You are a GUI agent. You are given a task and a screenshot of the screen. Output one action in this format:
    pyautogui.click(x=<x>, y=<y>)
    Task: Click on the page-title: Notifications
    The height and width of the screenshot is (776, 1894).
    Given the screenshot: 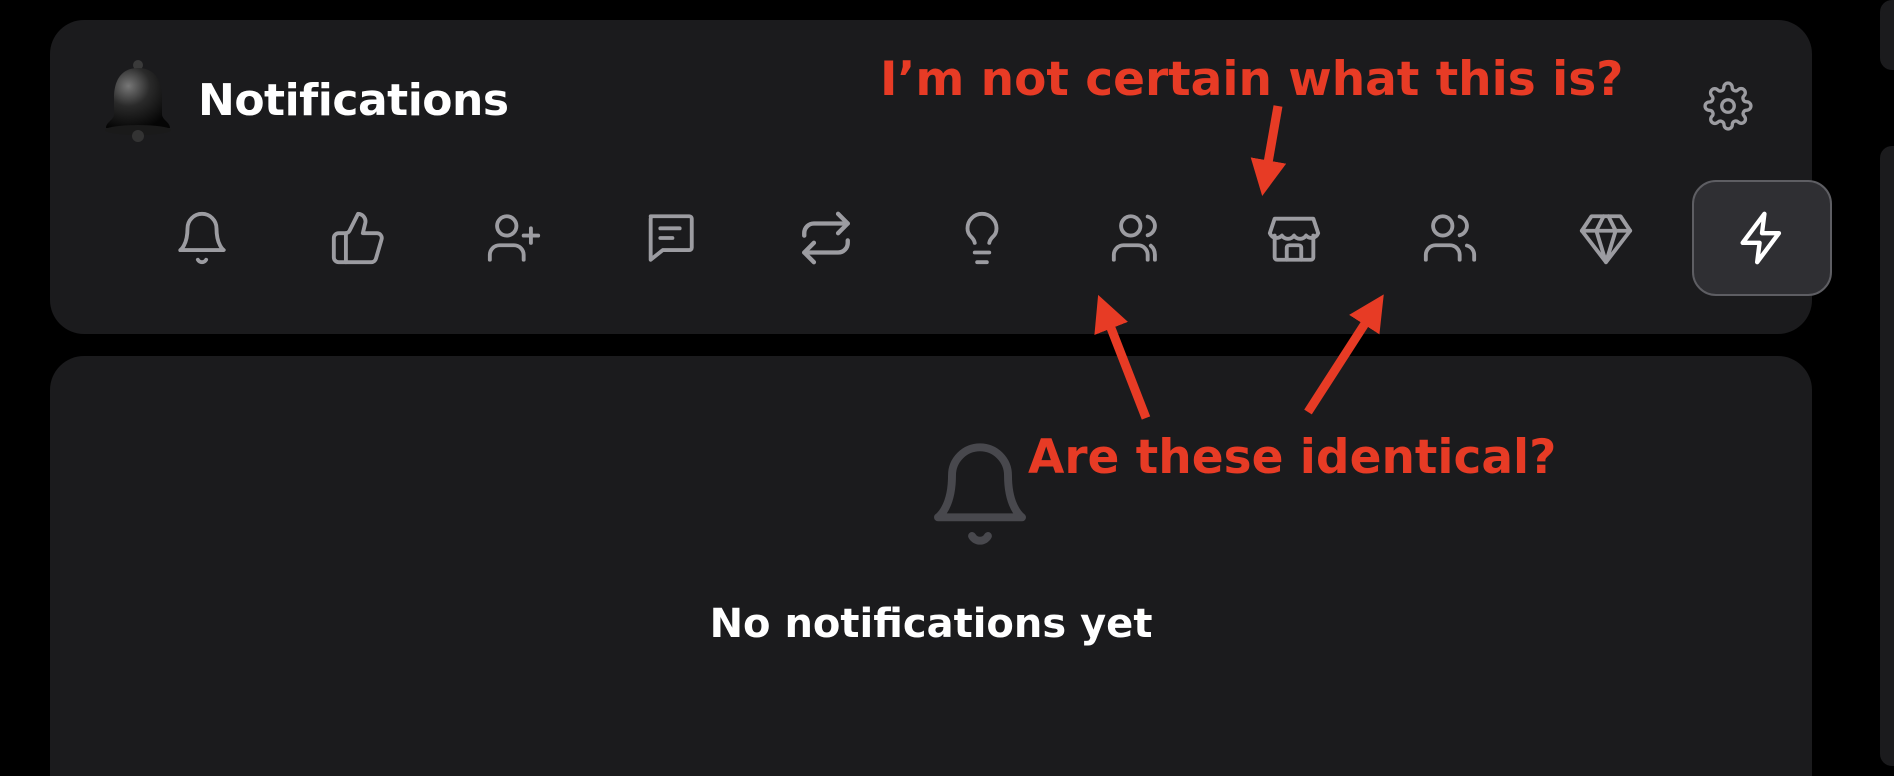 What is the action you would take?
    pyautogui.click(x=353, y=100)
    